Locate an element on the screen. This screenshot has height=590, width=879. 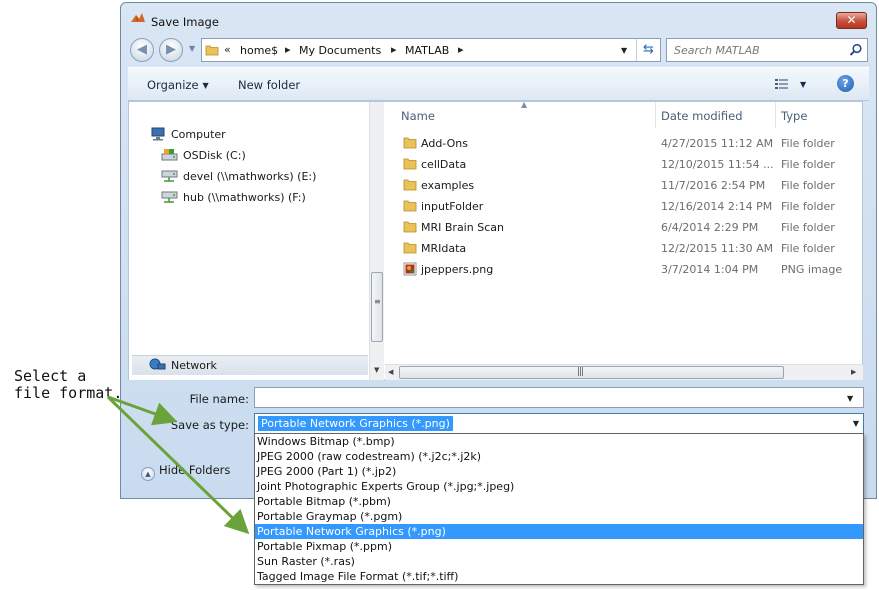
scroll-right-icon: ▶ is located at coordinates (853, 372).